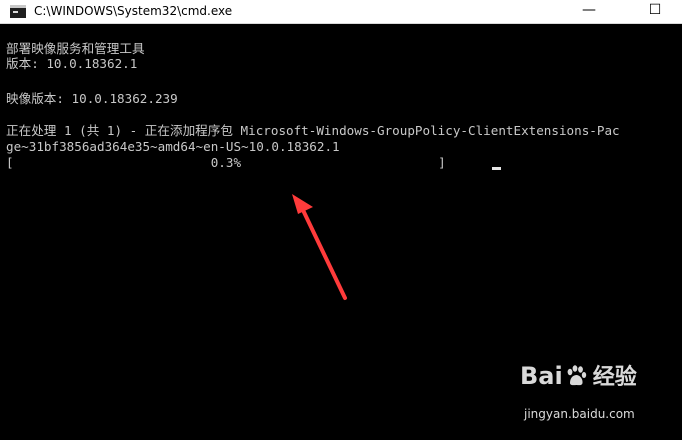 Image resolution: width=682 pixels, height=440 pixels. I want to click on paw-icon, so click(576, 375).